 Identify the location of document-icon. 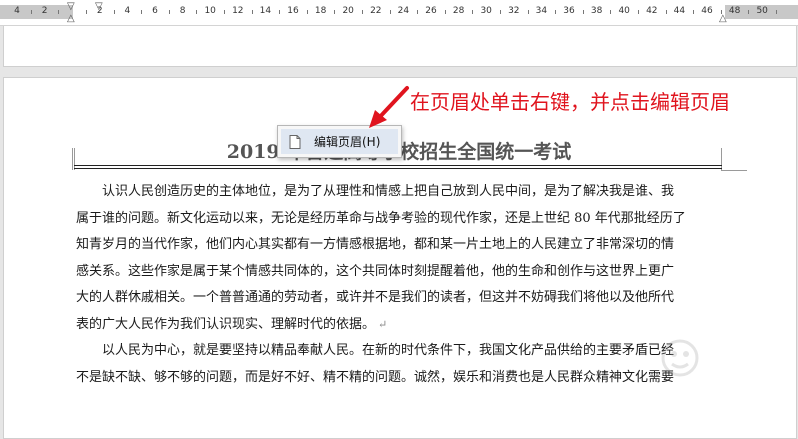
(295, 142).